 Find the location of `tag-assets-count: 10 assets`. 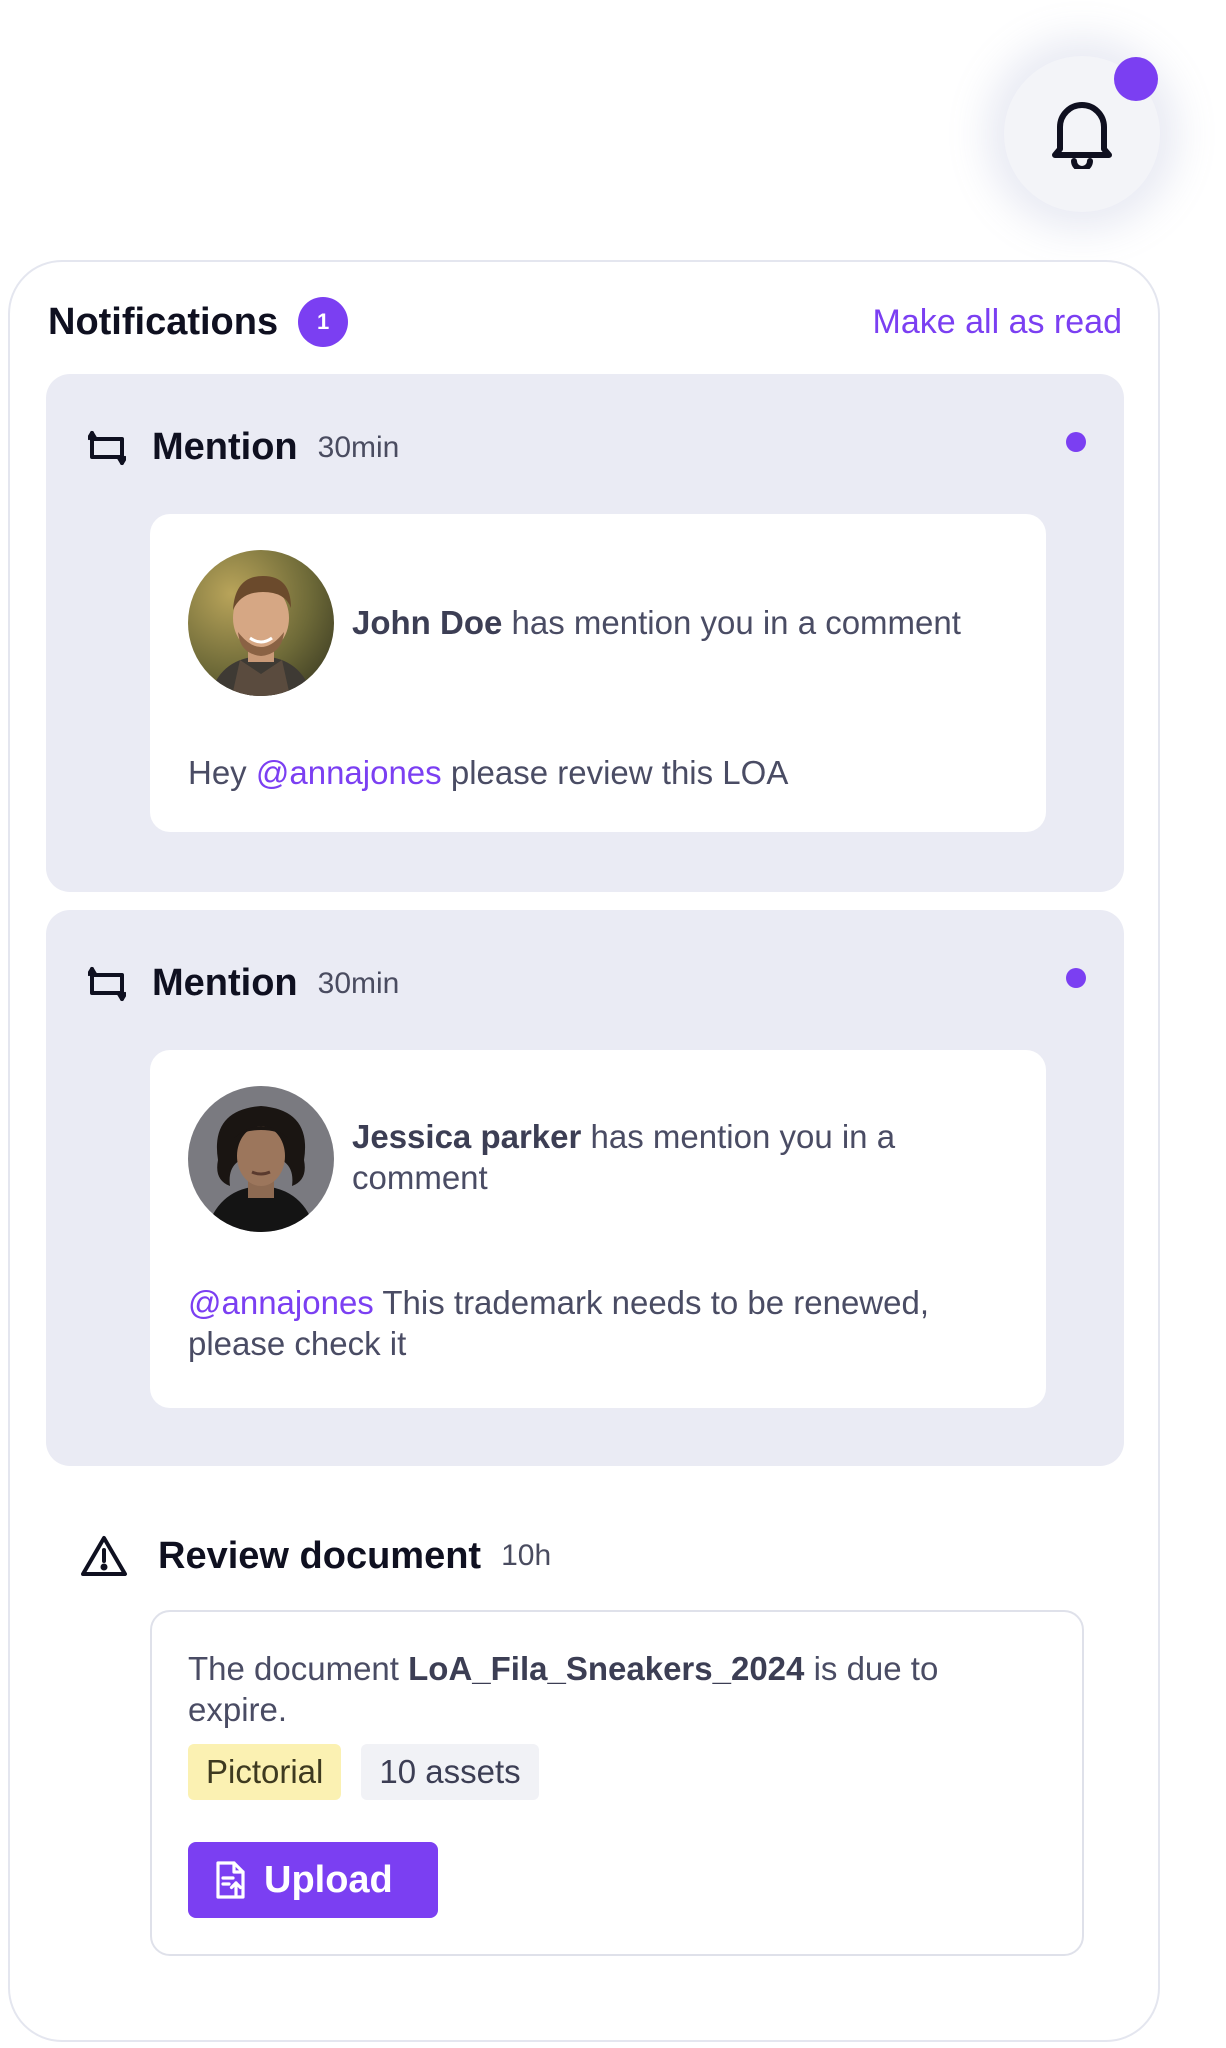

tag-assets-count: 10 assets is located at coordinates (450, 1772).